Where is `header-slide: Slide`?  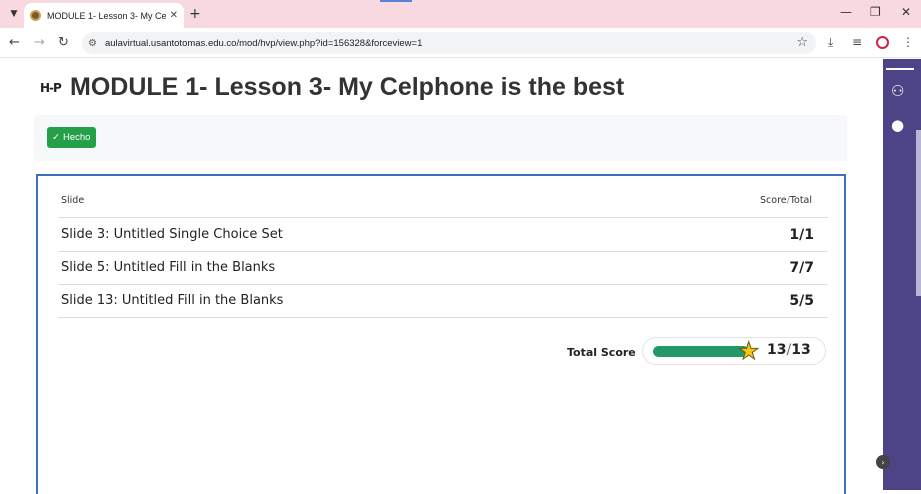
header-slide: Slide is located at coordinates (73, 200).